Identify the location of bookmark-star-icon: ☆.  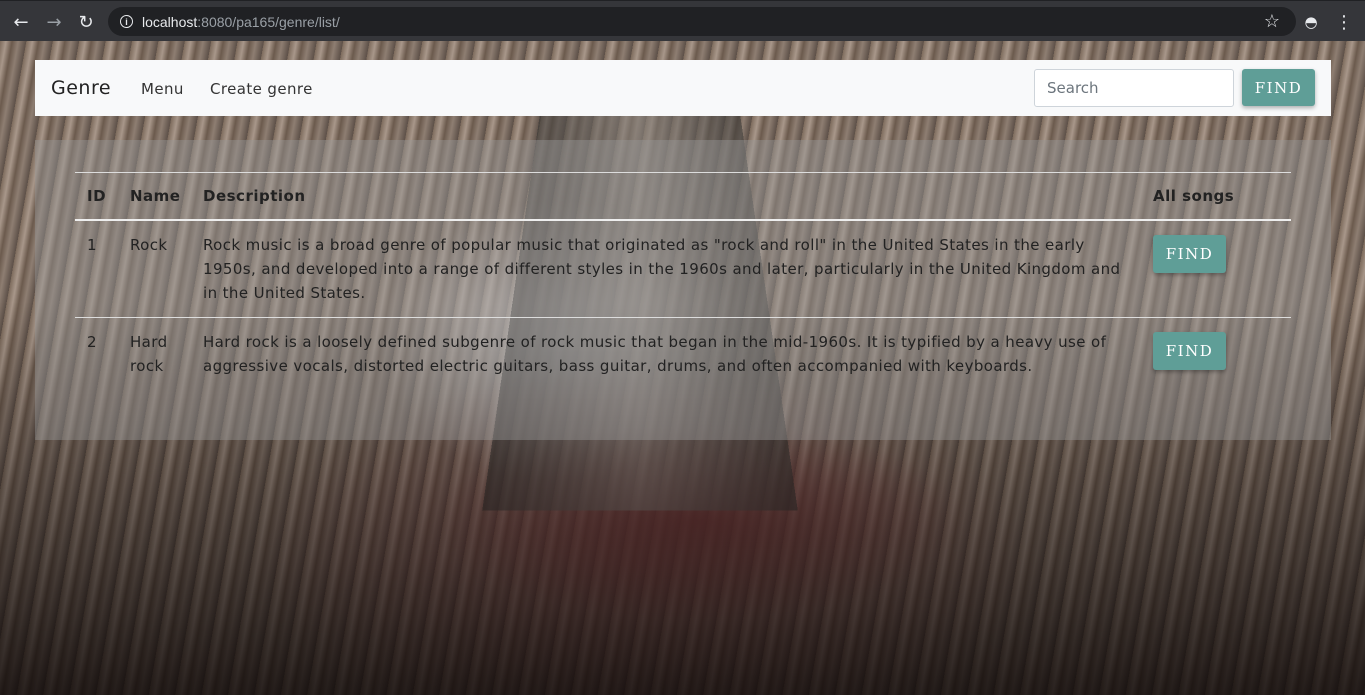
(1272, 21).